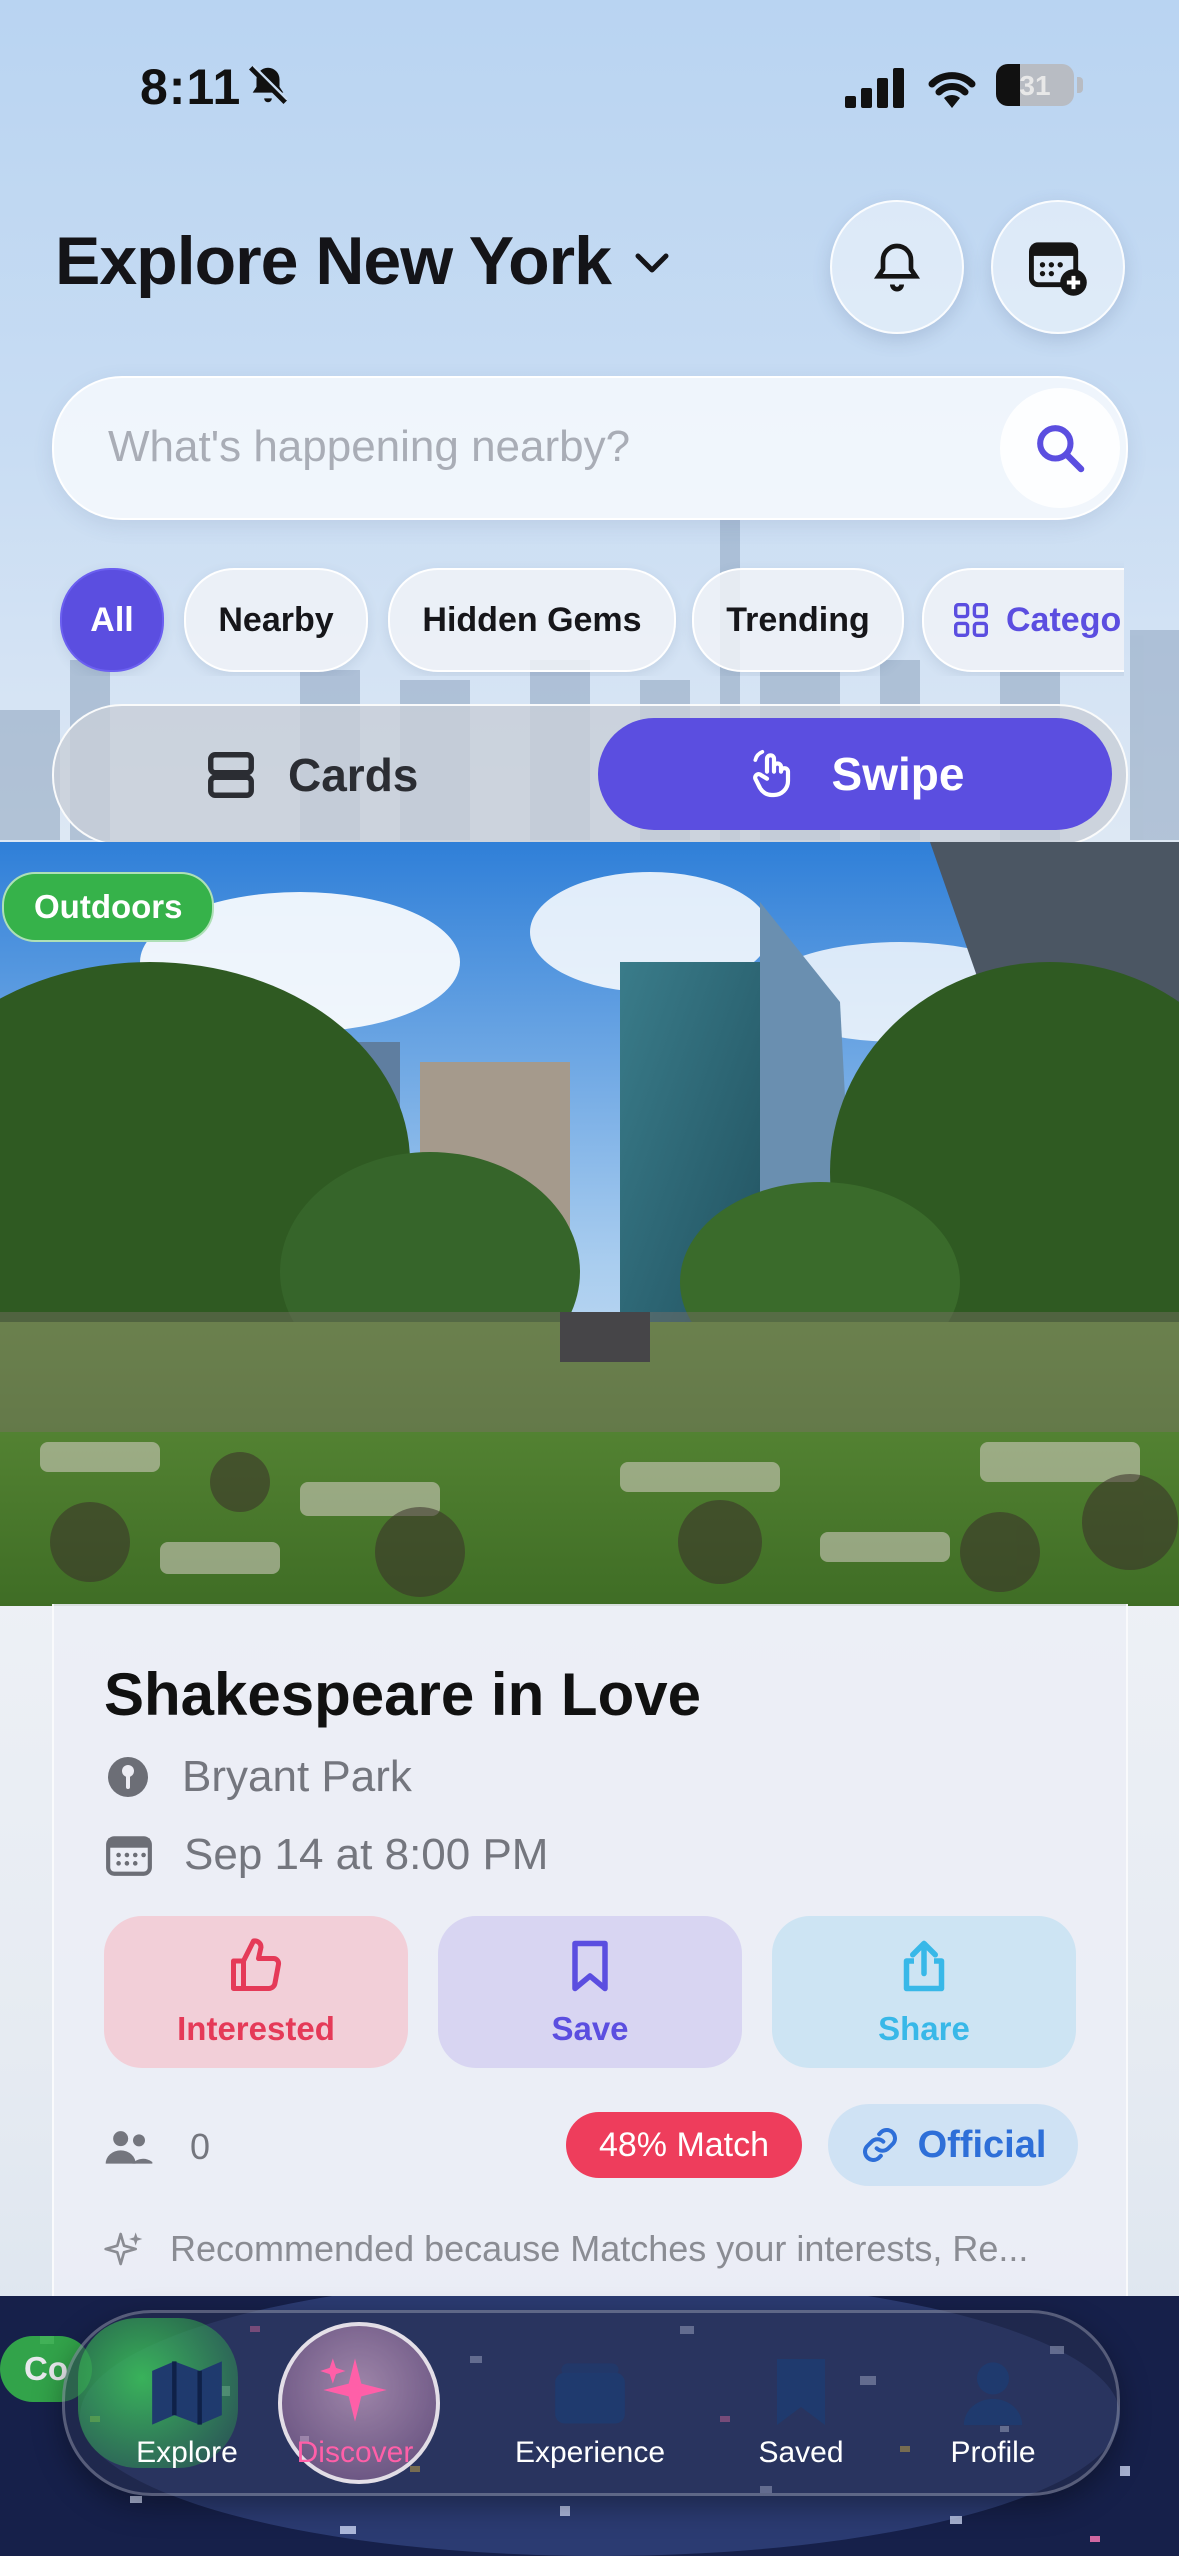 Image resolution: width=1179 pixels, height=2556 pixels. Describe the element at coordinates (200, 2146) in the screenshot. I see `attendee-count-value: 0` at that location.